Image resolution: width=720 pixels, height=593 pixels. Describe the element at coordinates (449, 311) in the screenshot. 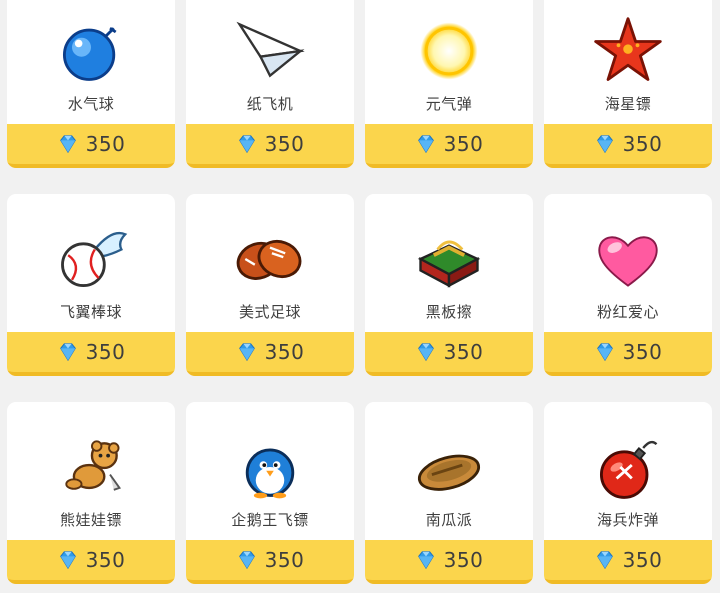

I see `item-name: 黑板擦` at that location.